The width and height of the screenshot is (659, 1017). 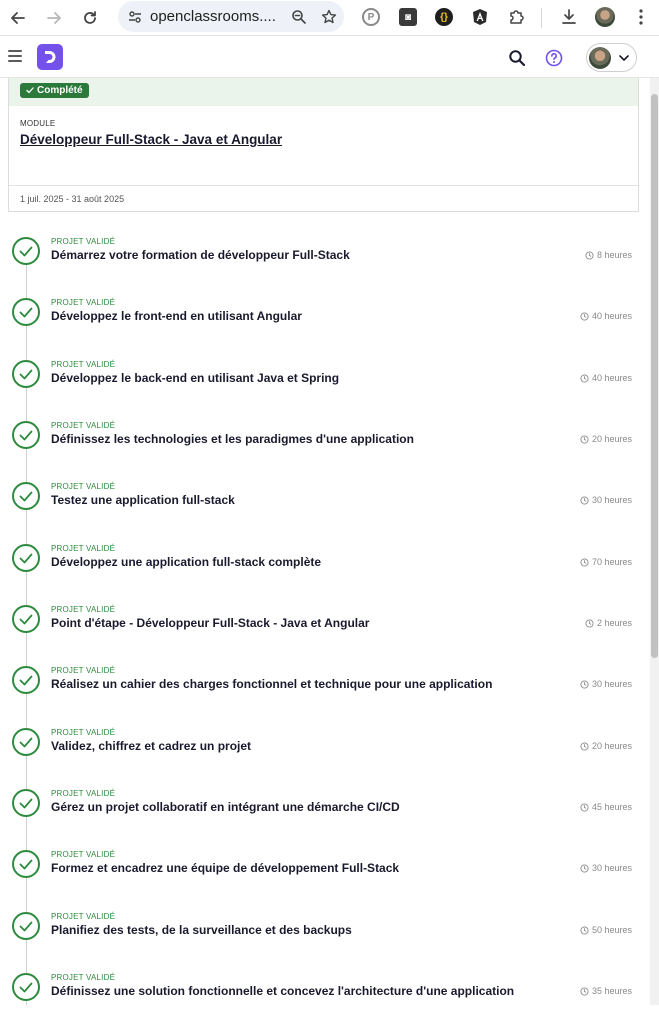 I want to click on browser-toolbar: openclassrooms.... P ◙ {}, so click(x=329, y=18).